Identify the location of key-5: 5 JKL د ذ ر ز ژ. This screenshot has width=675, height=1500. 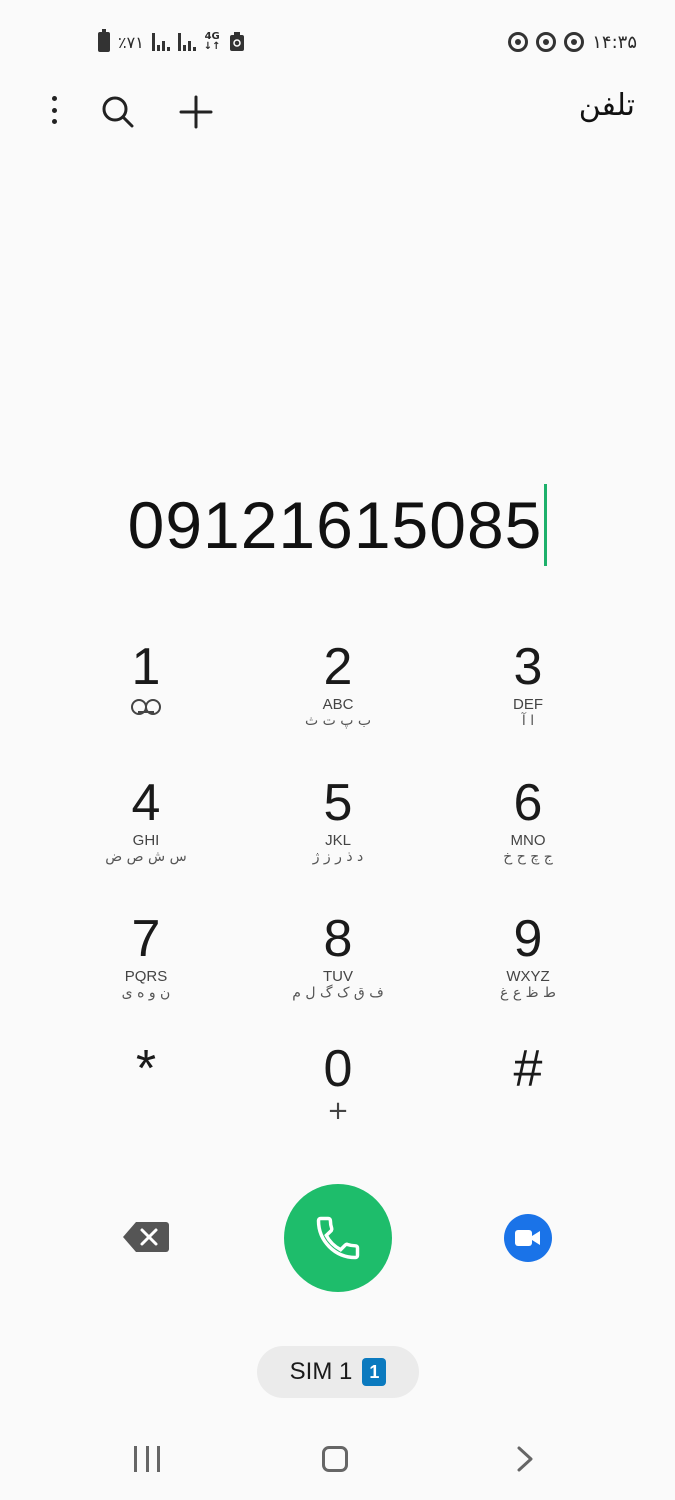
(338, 834).